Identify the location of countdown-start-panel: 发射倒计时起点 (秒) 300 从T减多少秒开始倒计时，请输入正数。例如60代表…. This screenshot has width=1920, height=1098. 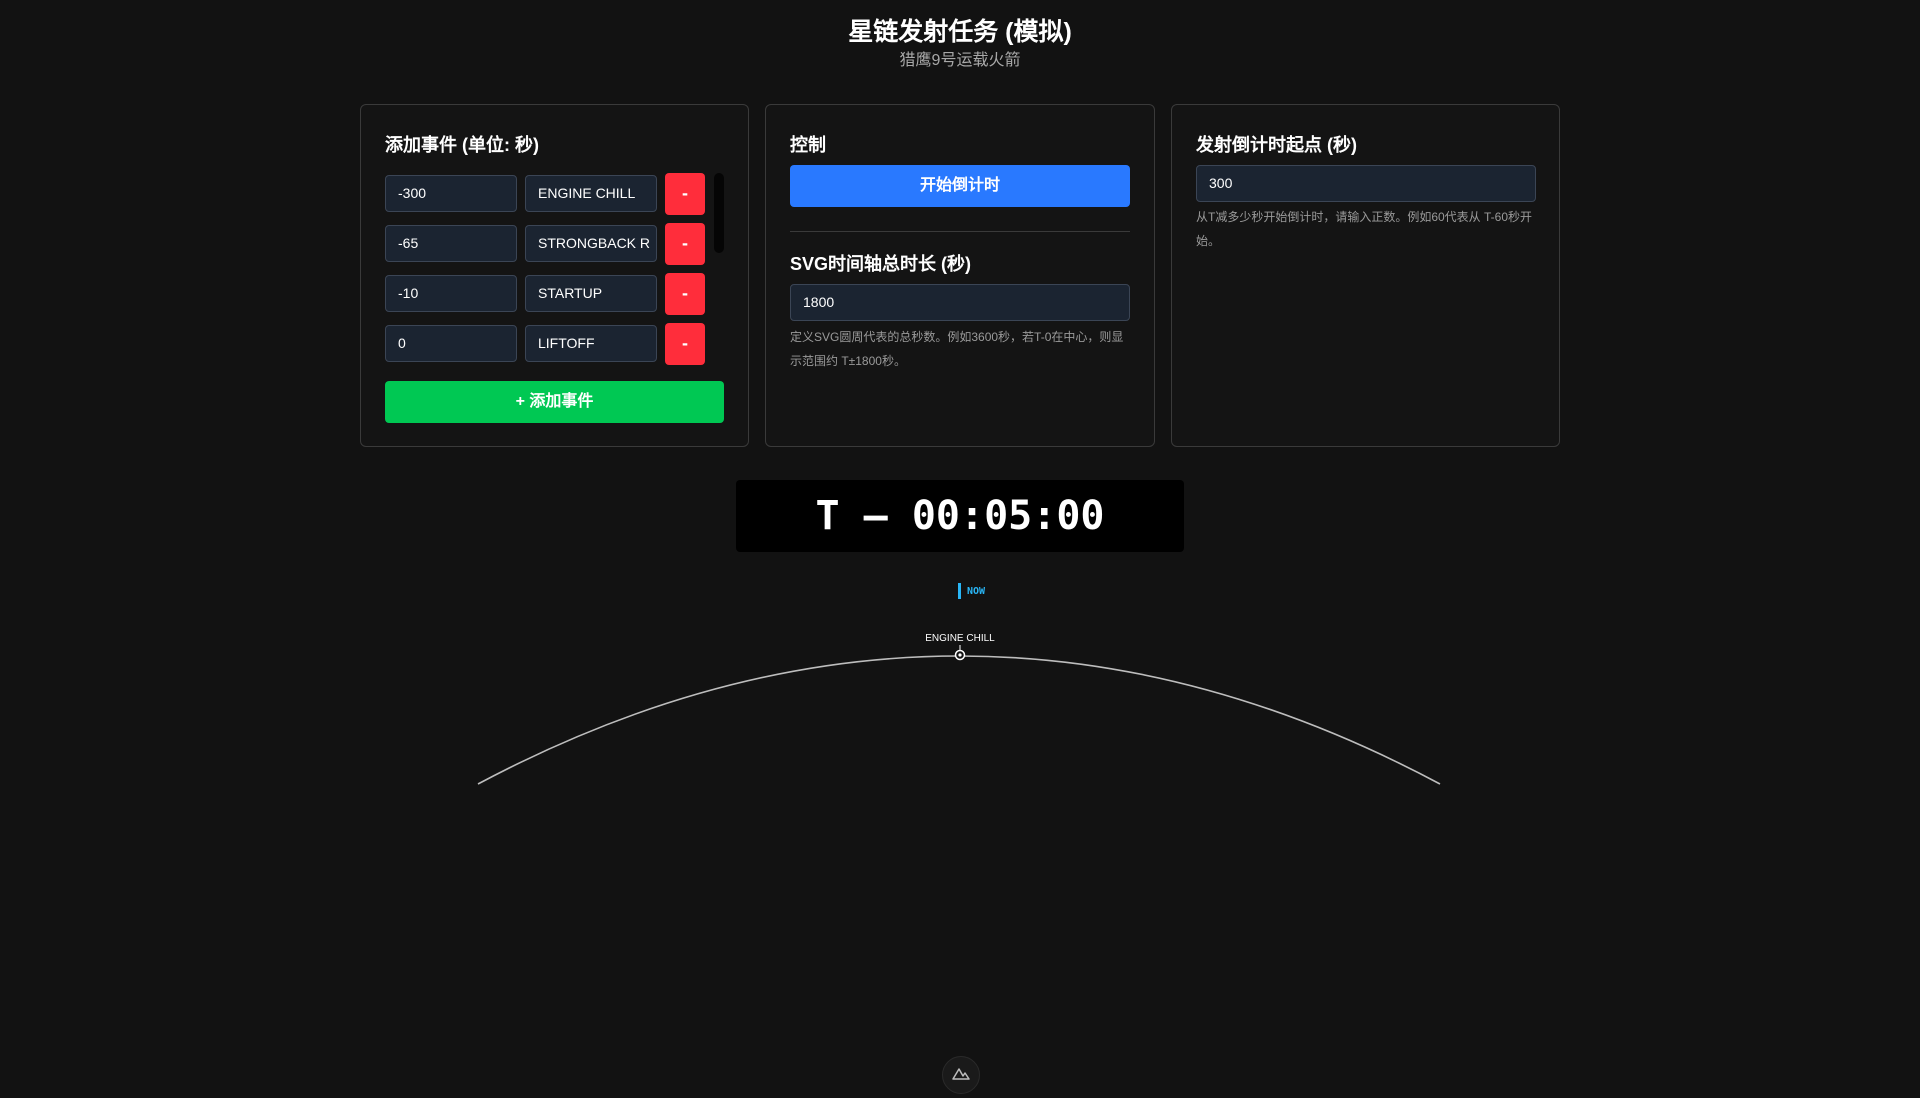
(1365, 275).